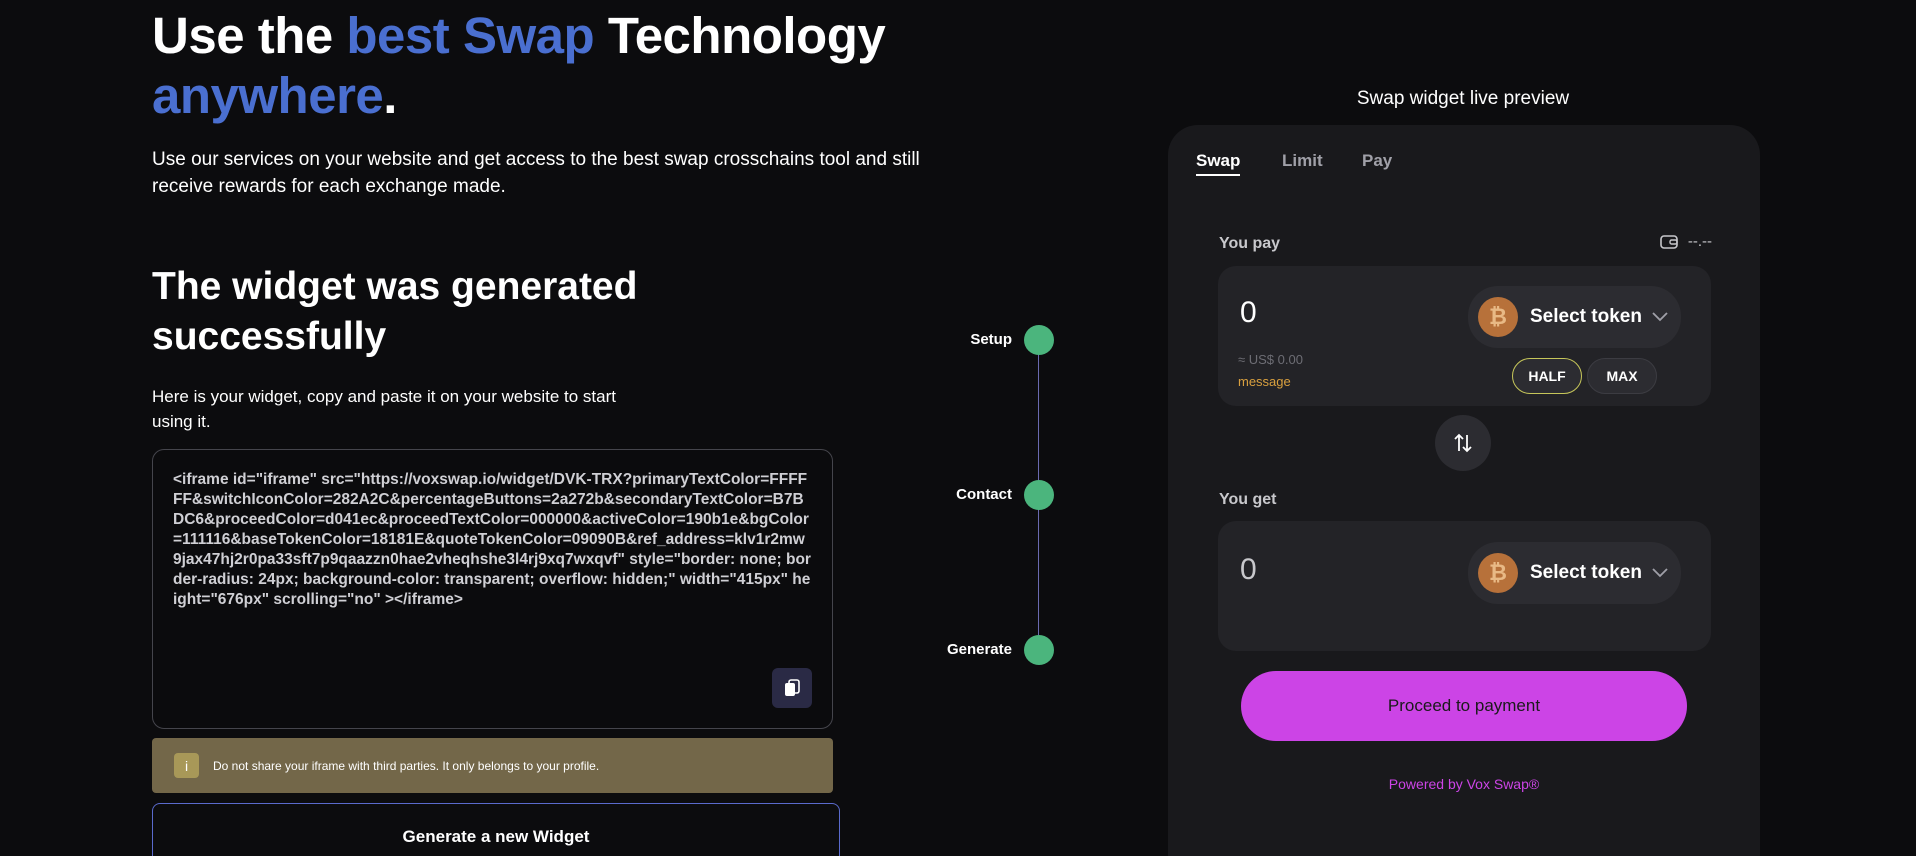  I want to click on step-label-generate: Generate, so click(979, 649).